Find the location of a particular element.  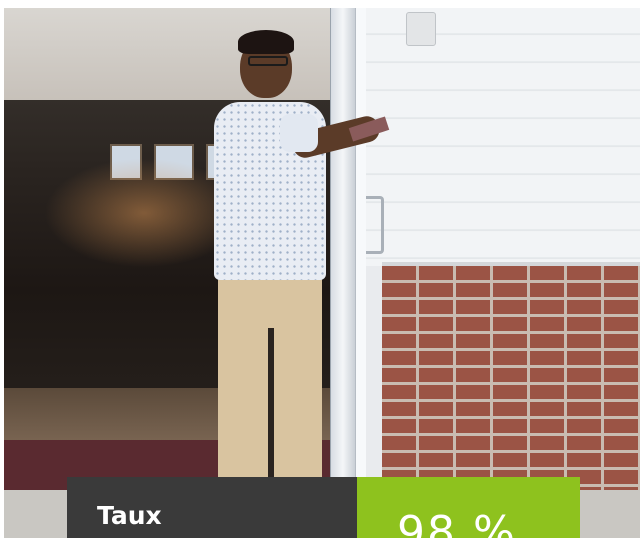

hair is located at coordinates (266, 42).